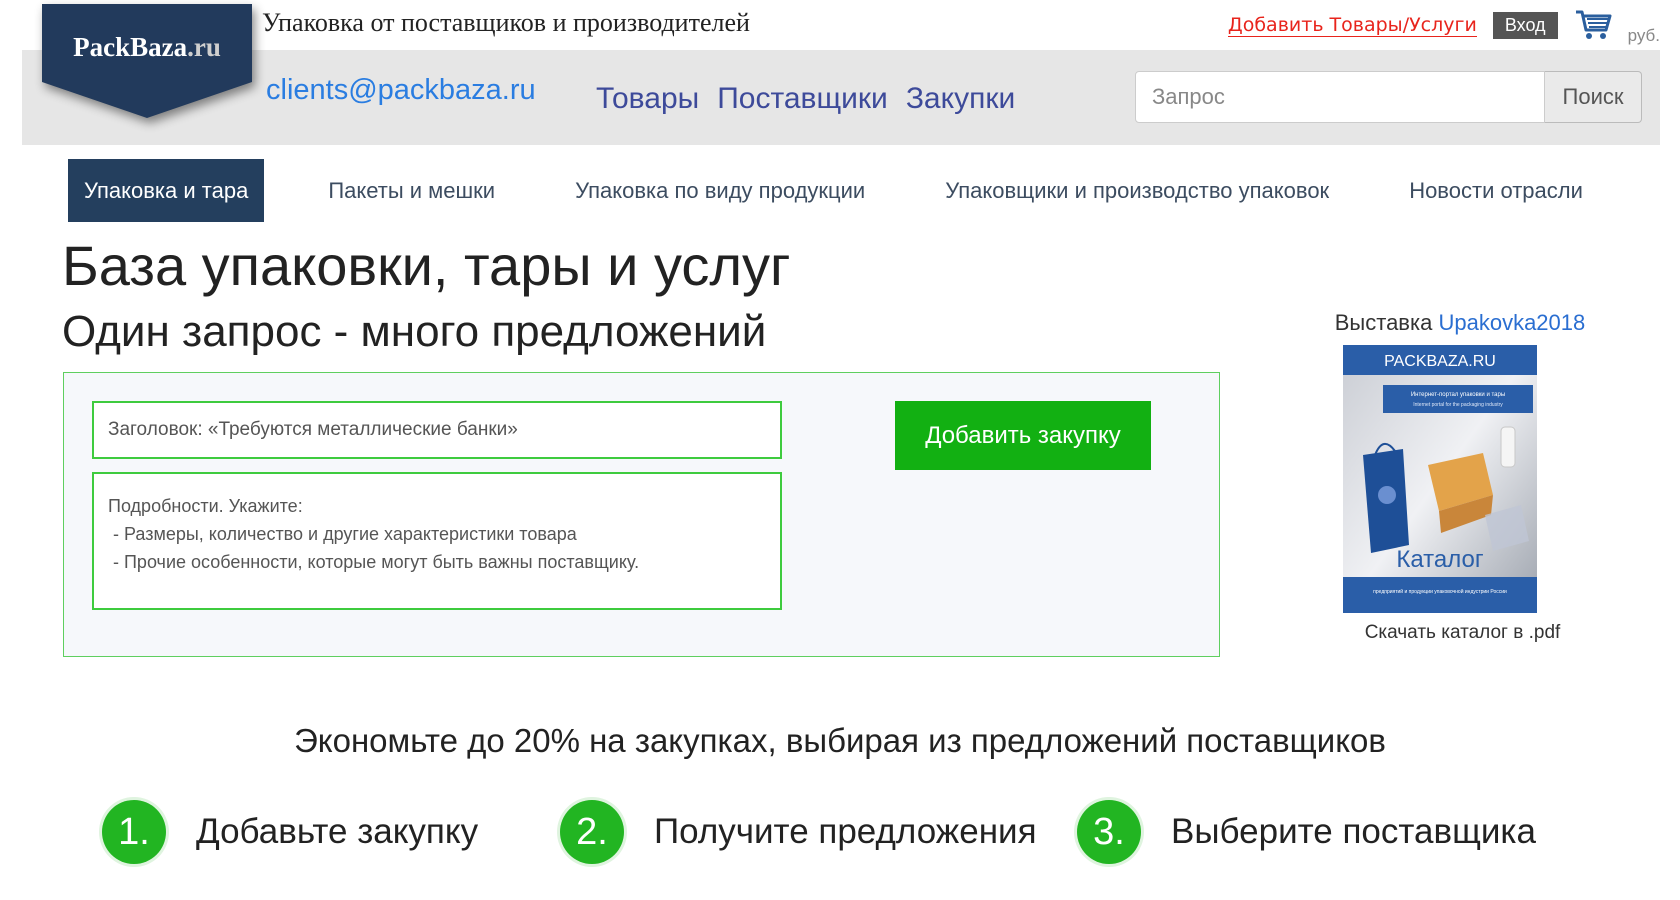  I want to click on step-label: Выберите поставщика, so click(1353, 831).